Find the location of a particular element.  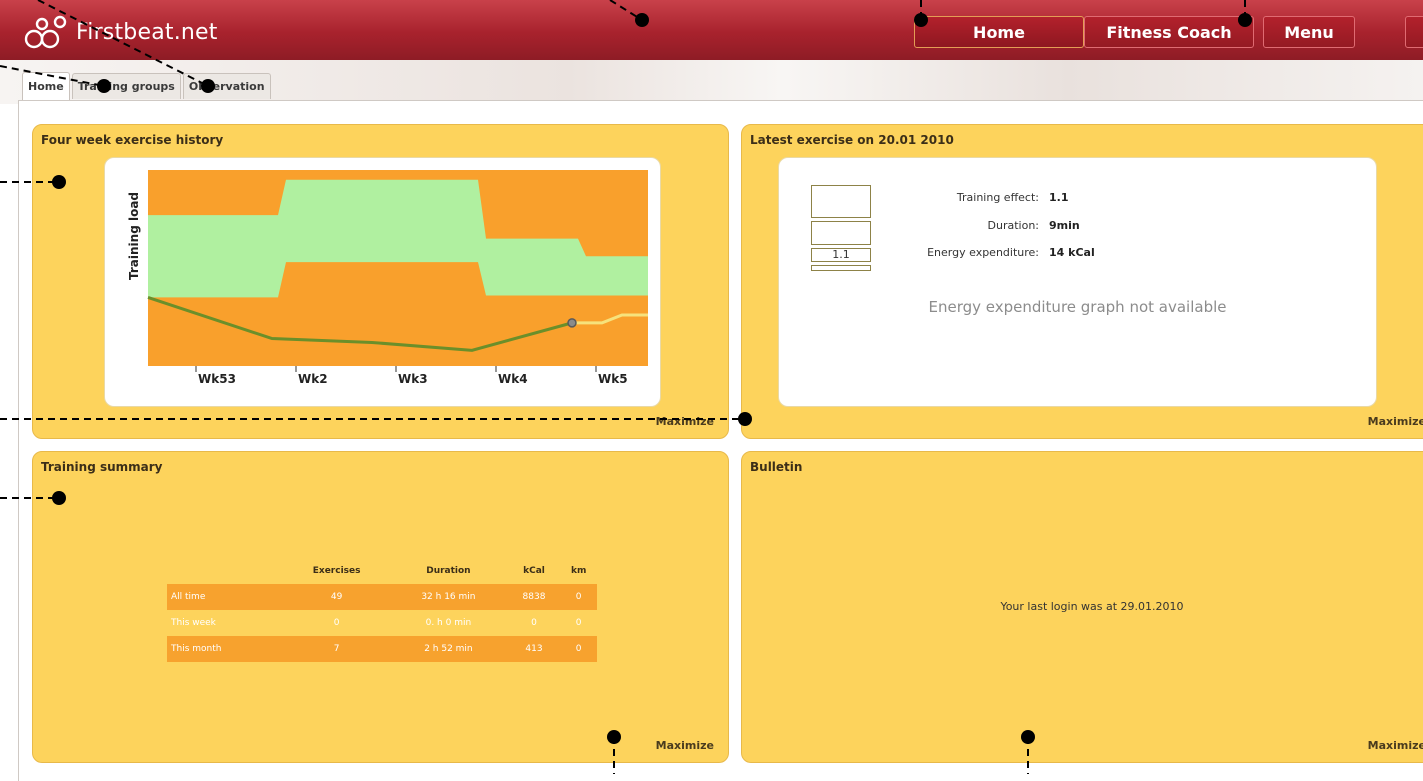

top-header-bar: Firstbeat.net Home Fitness Coach Menu is located at coordinates (711, 30).